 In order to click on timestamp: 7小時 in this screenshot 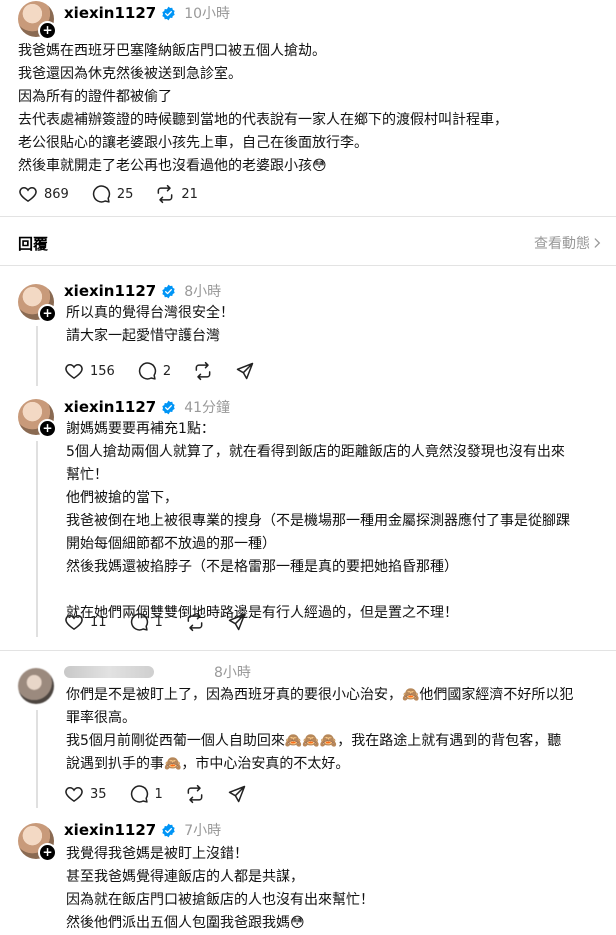, I will do `click(203, 831)`.